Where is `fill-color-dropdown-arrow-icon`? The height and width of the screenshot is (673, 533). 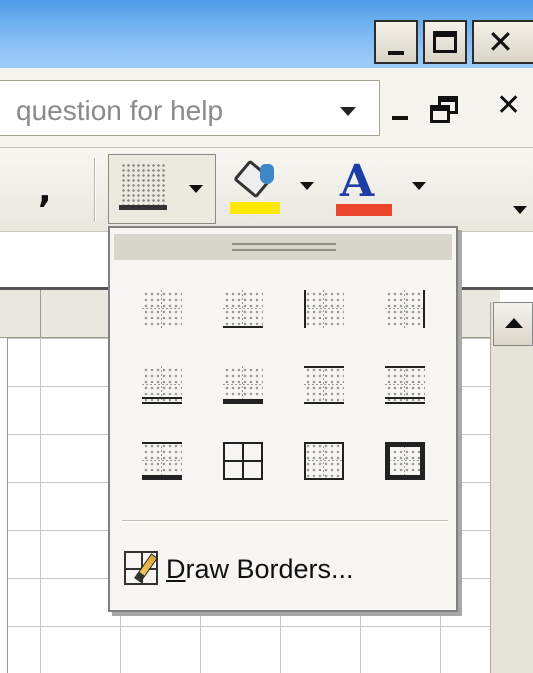
fill-color-dropdown-arrow-icon is located at coordinates (307, 186).